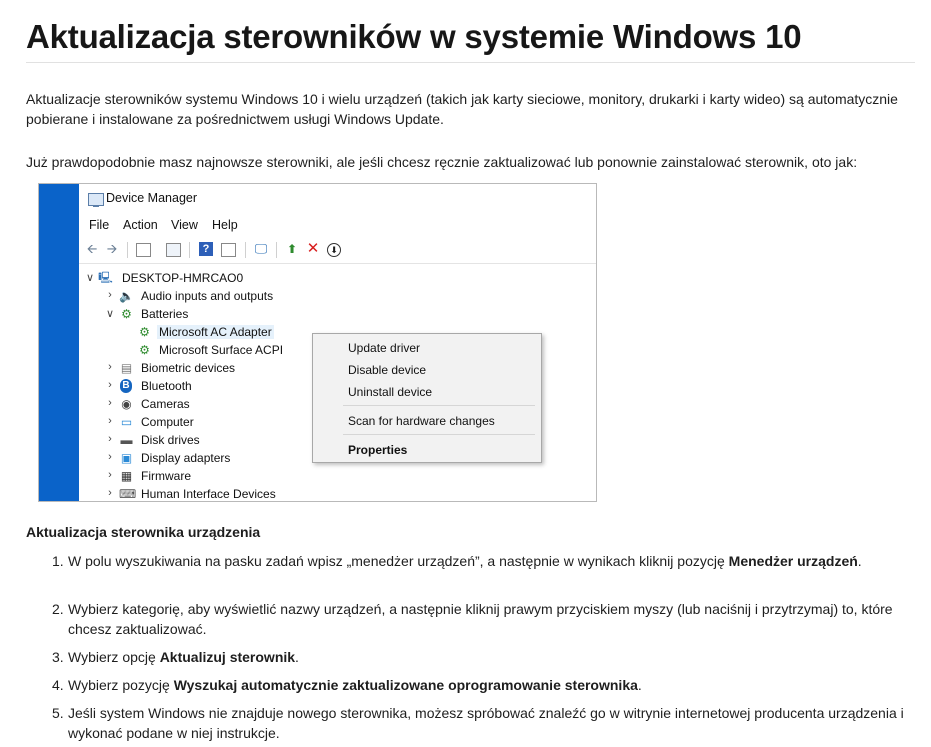 The image size is (931, 747). Describe the element at coordinates (470, 62) in the screenshot. I see `title-divider` at that location.